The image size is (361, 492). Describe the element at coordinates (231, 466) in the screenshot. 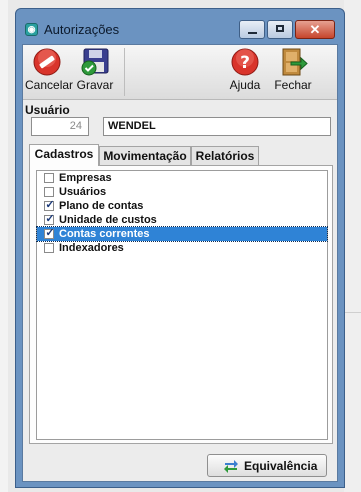

I see `swap-arrows-icon` at that location.